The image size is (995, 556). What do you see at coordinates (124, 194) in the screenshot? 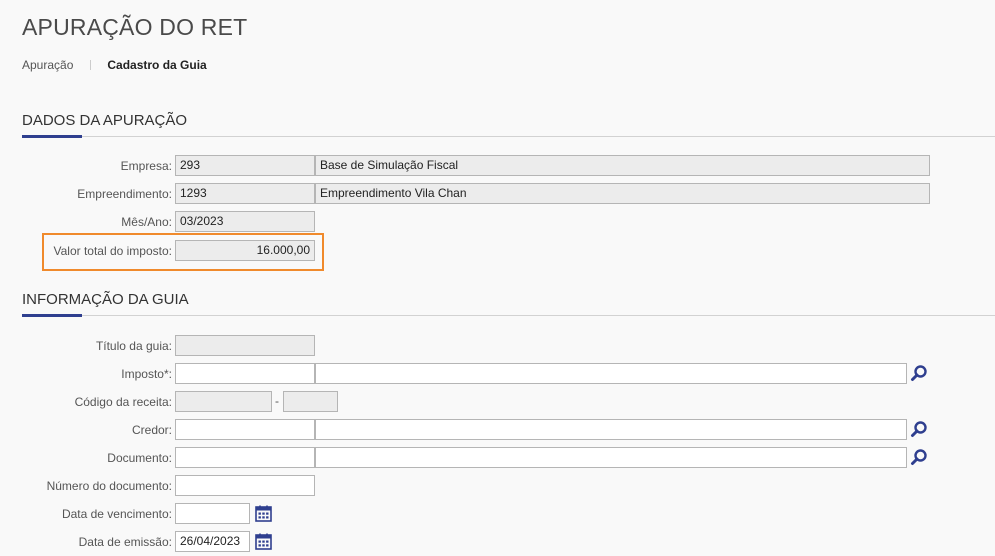
I see `empreendimento-label: Empreendimento:` at bounding box center [124, 194].